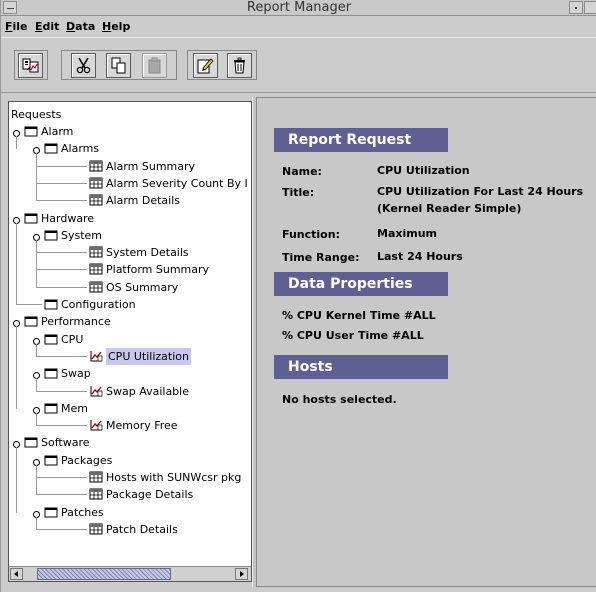  Describe the element at coordinates (57, 131) in the screenshot. I see `tree-item-label: Alarm` at that location.